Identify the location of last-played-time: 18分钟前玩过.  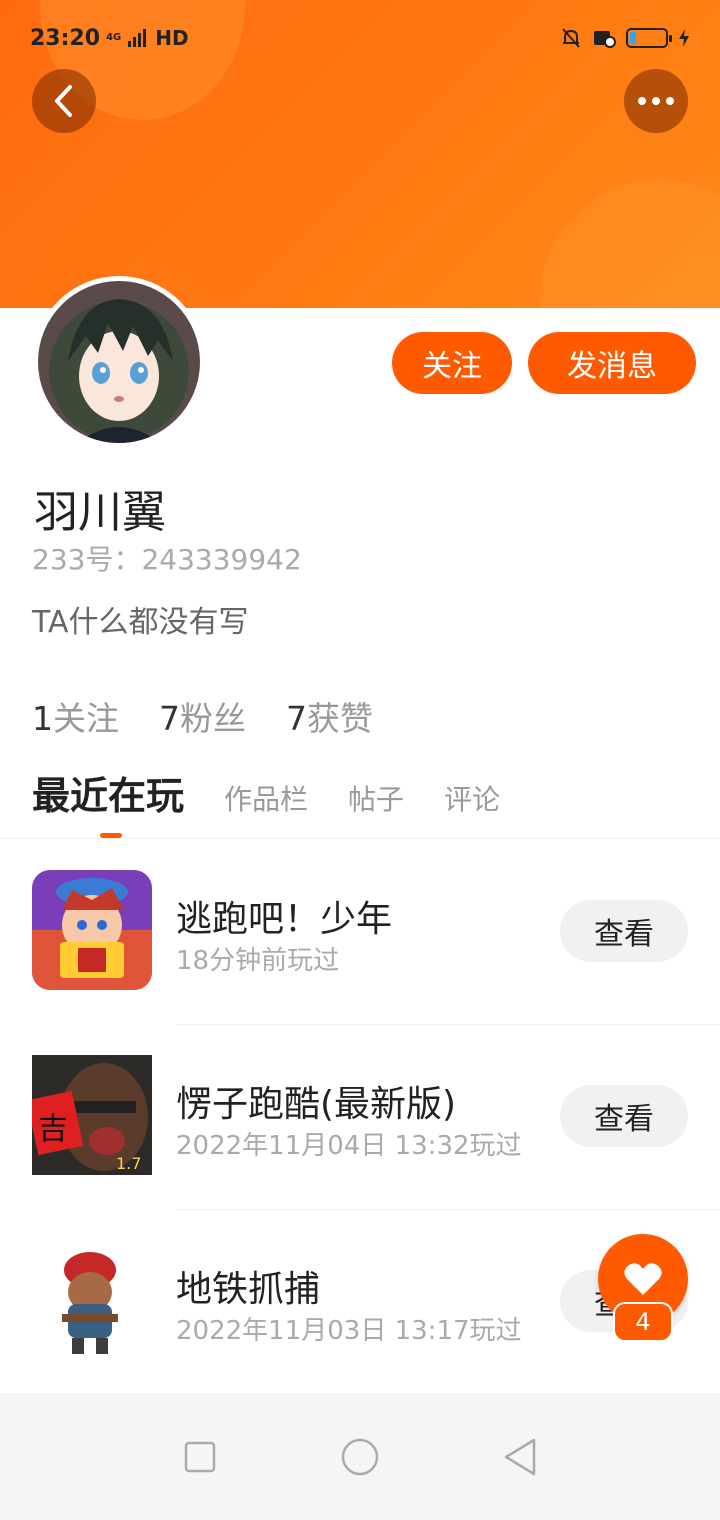
(258, 961).